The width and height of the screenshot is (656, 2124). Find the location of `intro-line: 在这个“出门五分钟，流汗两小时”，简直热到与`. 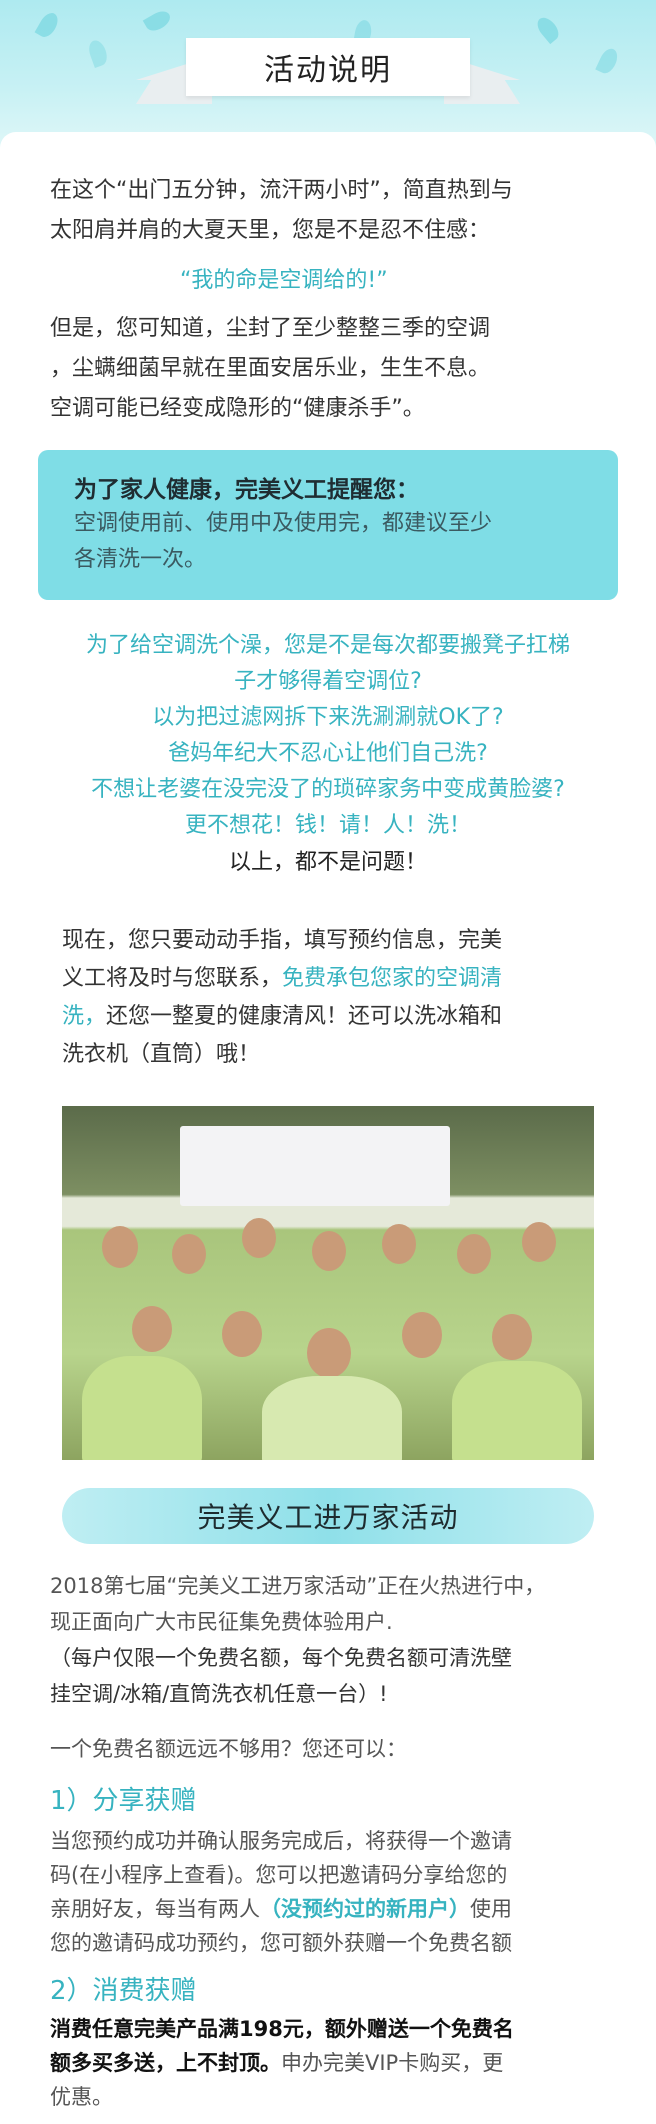

intro-line: 在这个“出门五分钟，流汗两小时”，简直热到与 is located at coordinates (281, 190).